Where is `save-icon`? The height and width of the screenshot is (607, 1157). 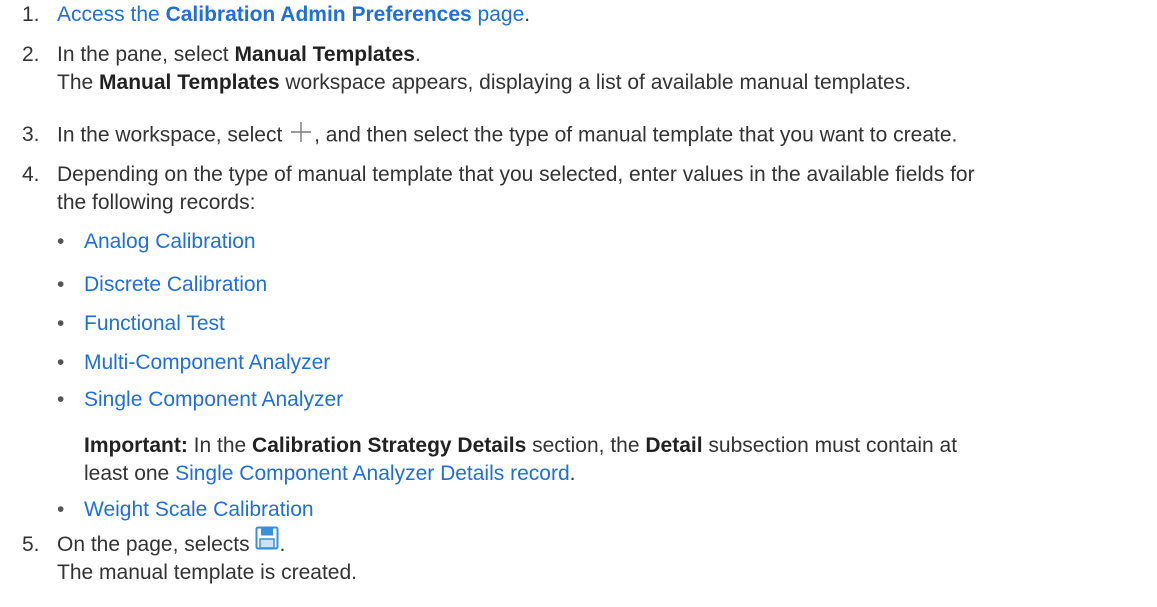 save-icon is located at coordinates (267, 542).